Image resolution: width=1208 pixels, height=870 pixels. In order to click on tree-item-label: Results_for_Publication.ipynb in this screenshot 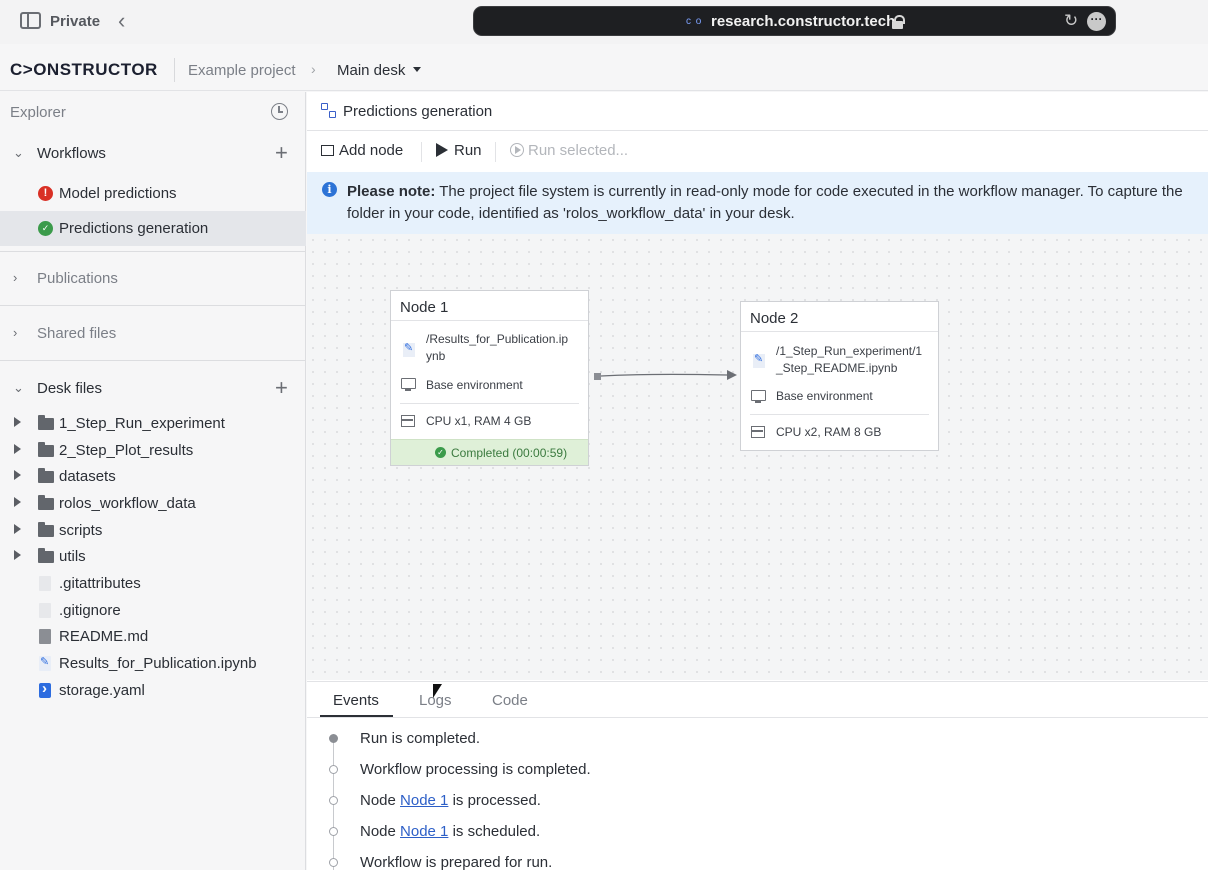, I will do `click(158, 663)`.